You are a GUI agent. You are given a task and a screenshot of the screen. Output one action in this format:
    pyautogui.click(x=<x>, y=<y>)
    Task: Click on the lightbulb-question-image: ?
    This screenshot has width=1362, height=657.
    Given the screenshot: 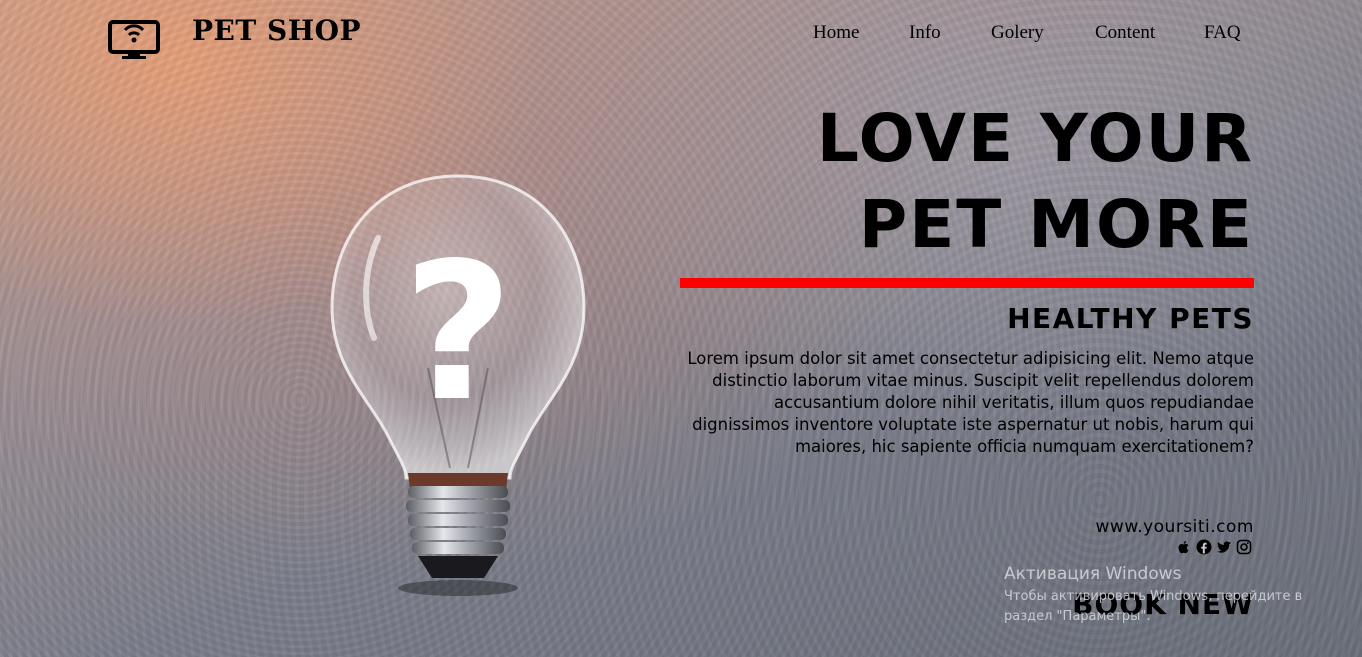 What is the action you would take?
    pyautogui.click(x=458, y=385)
    